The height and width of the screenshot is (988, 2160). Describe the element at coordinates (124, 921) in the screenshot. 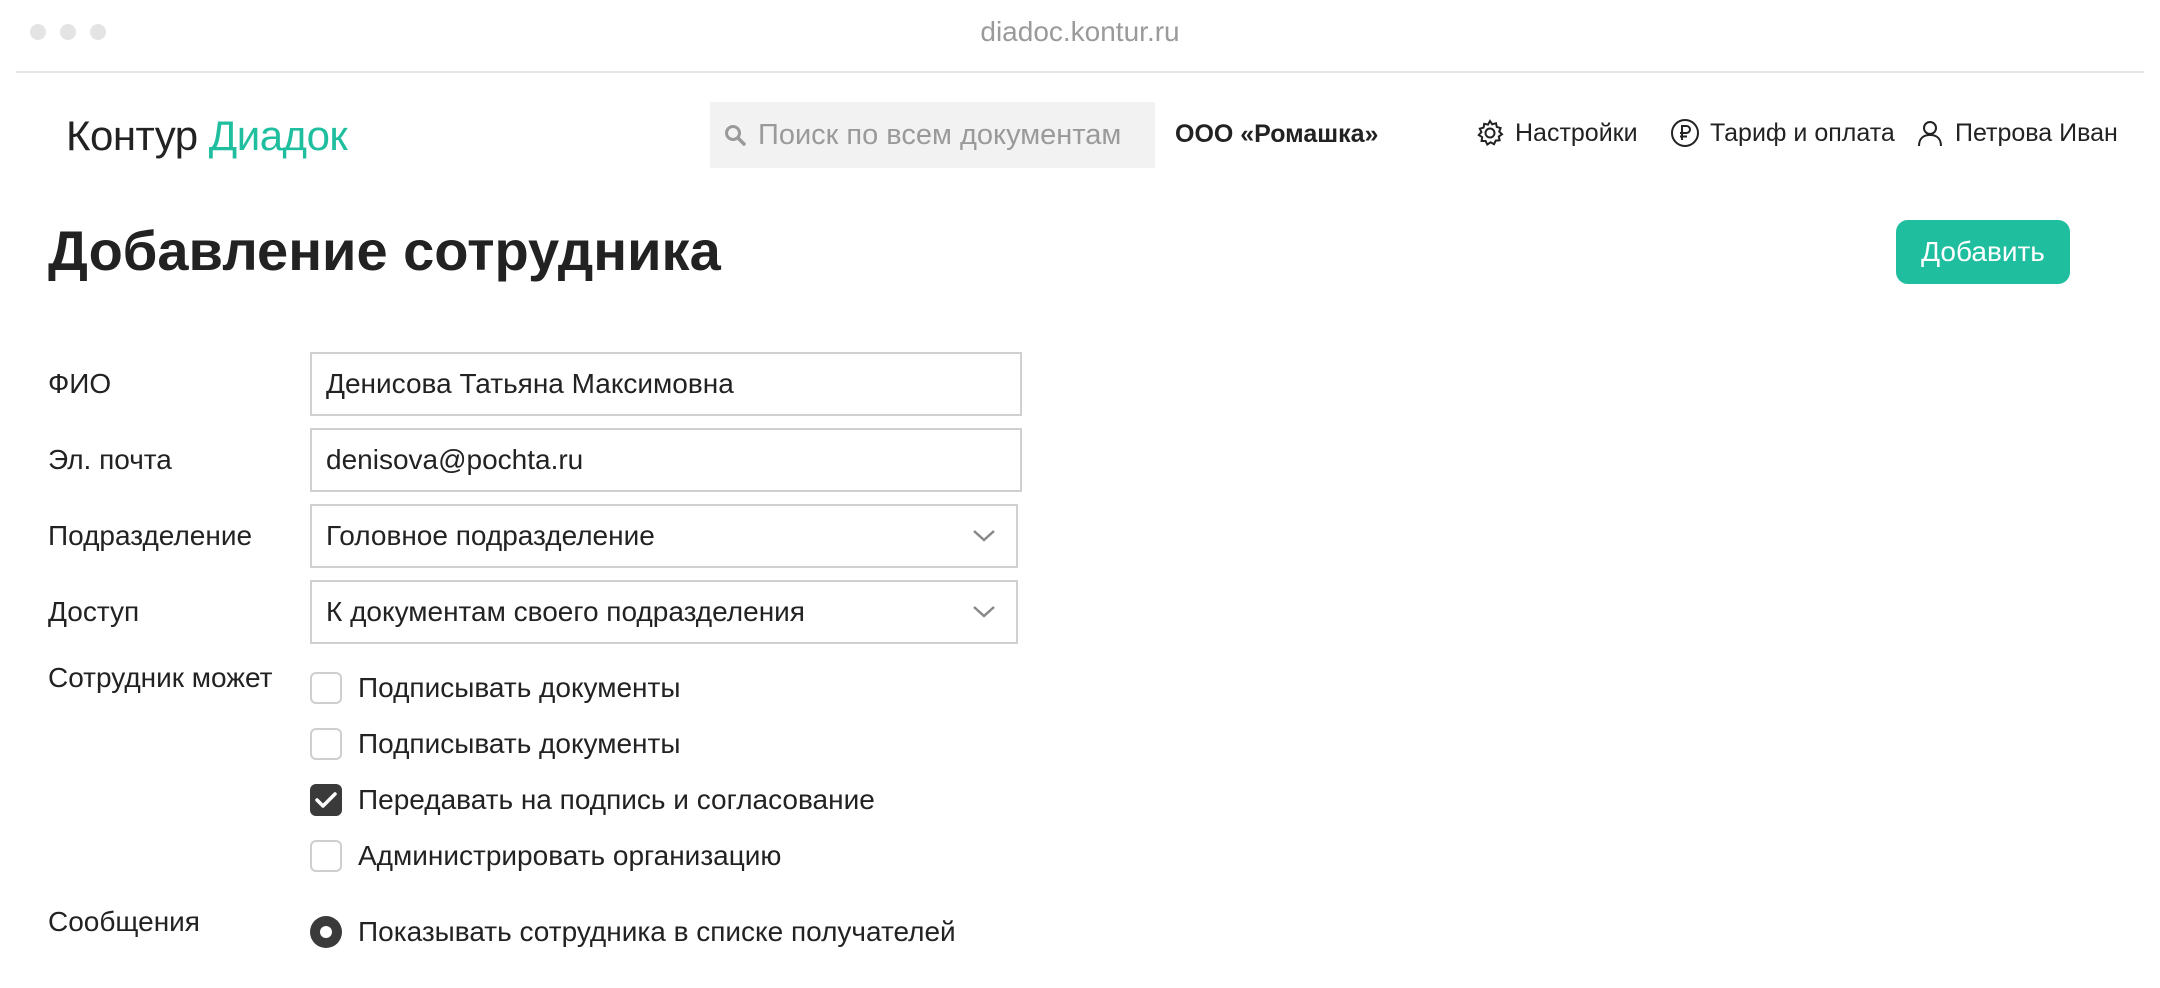

I see `messages-label: Сообщения` at that location.